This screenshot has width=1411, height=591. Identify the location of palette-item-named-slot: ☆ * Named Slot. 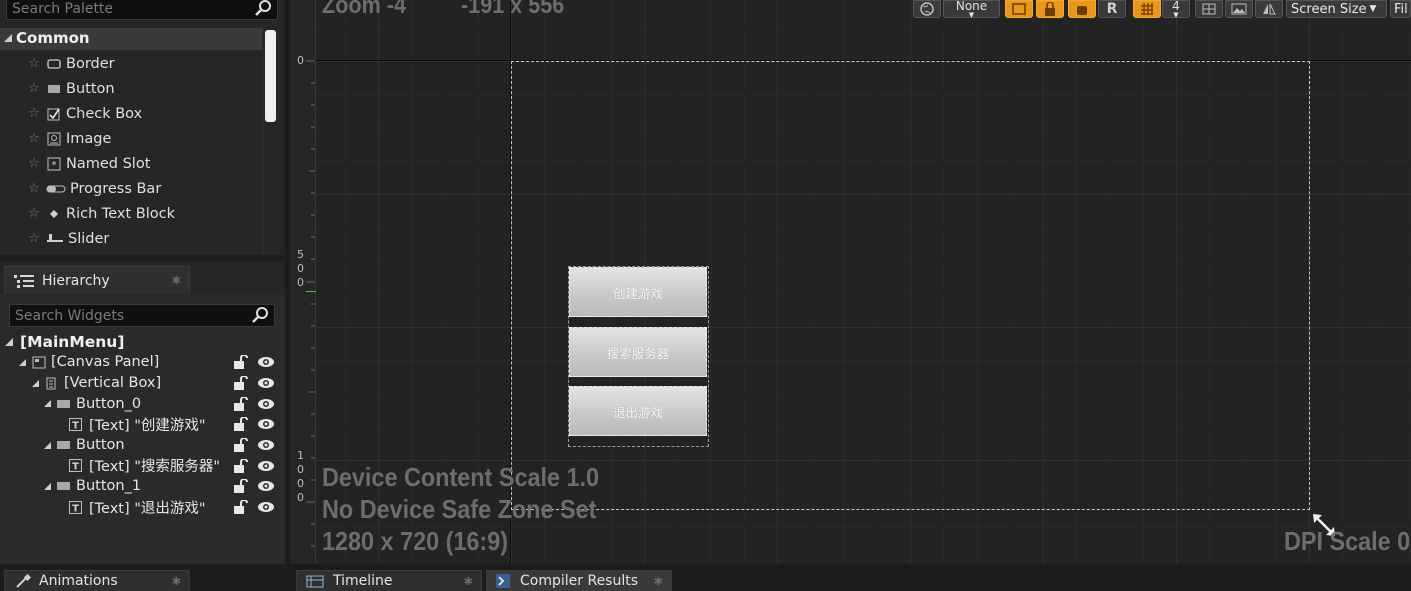
(131, 163).